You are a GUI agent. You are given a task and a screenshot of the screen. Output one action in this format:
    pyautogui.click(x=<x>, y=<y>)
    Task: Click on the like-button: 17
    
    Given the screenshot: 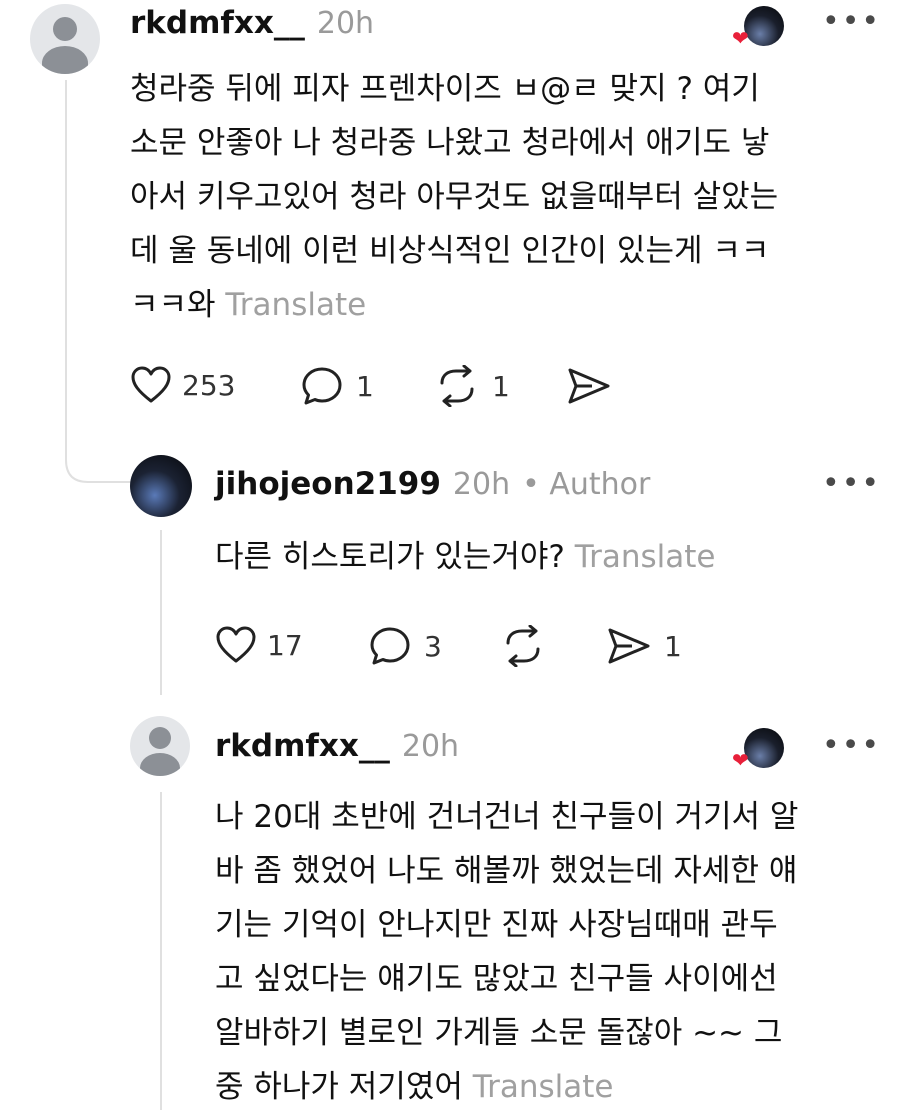 What is the action you would take?
    pyautogui.click(x=259, y=645)
    